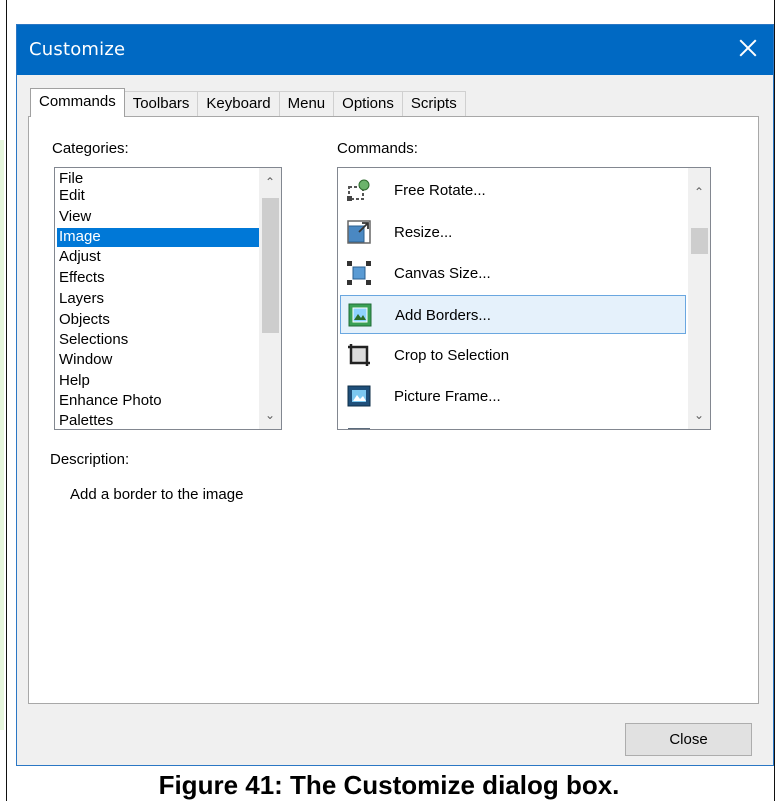 The image size is (778, 801). I want to click on close-icon, so click(748, 48).